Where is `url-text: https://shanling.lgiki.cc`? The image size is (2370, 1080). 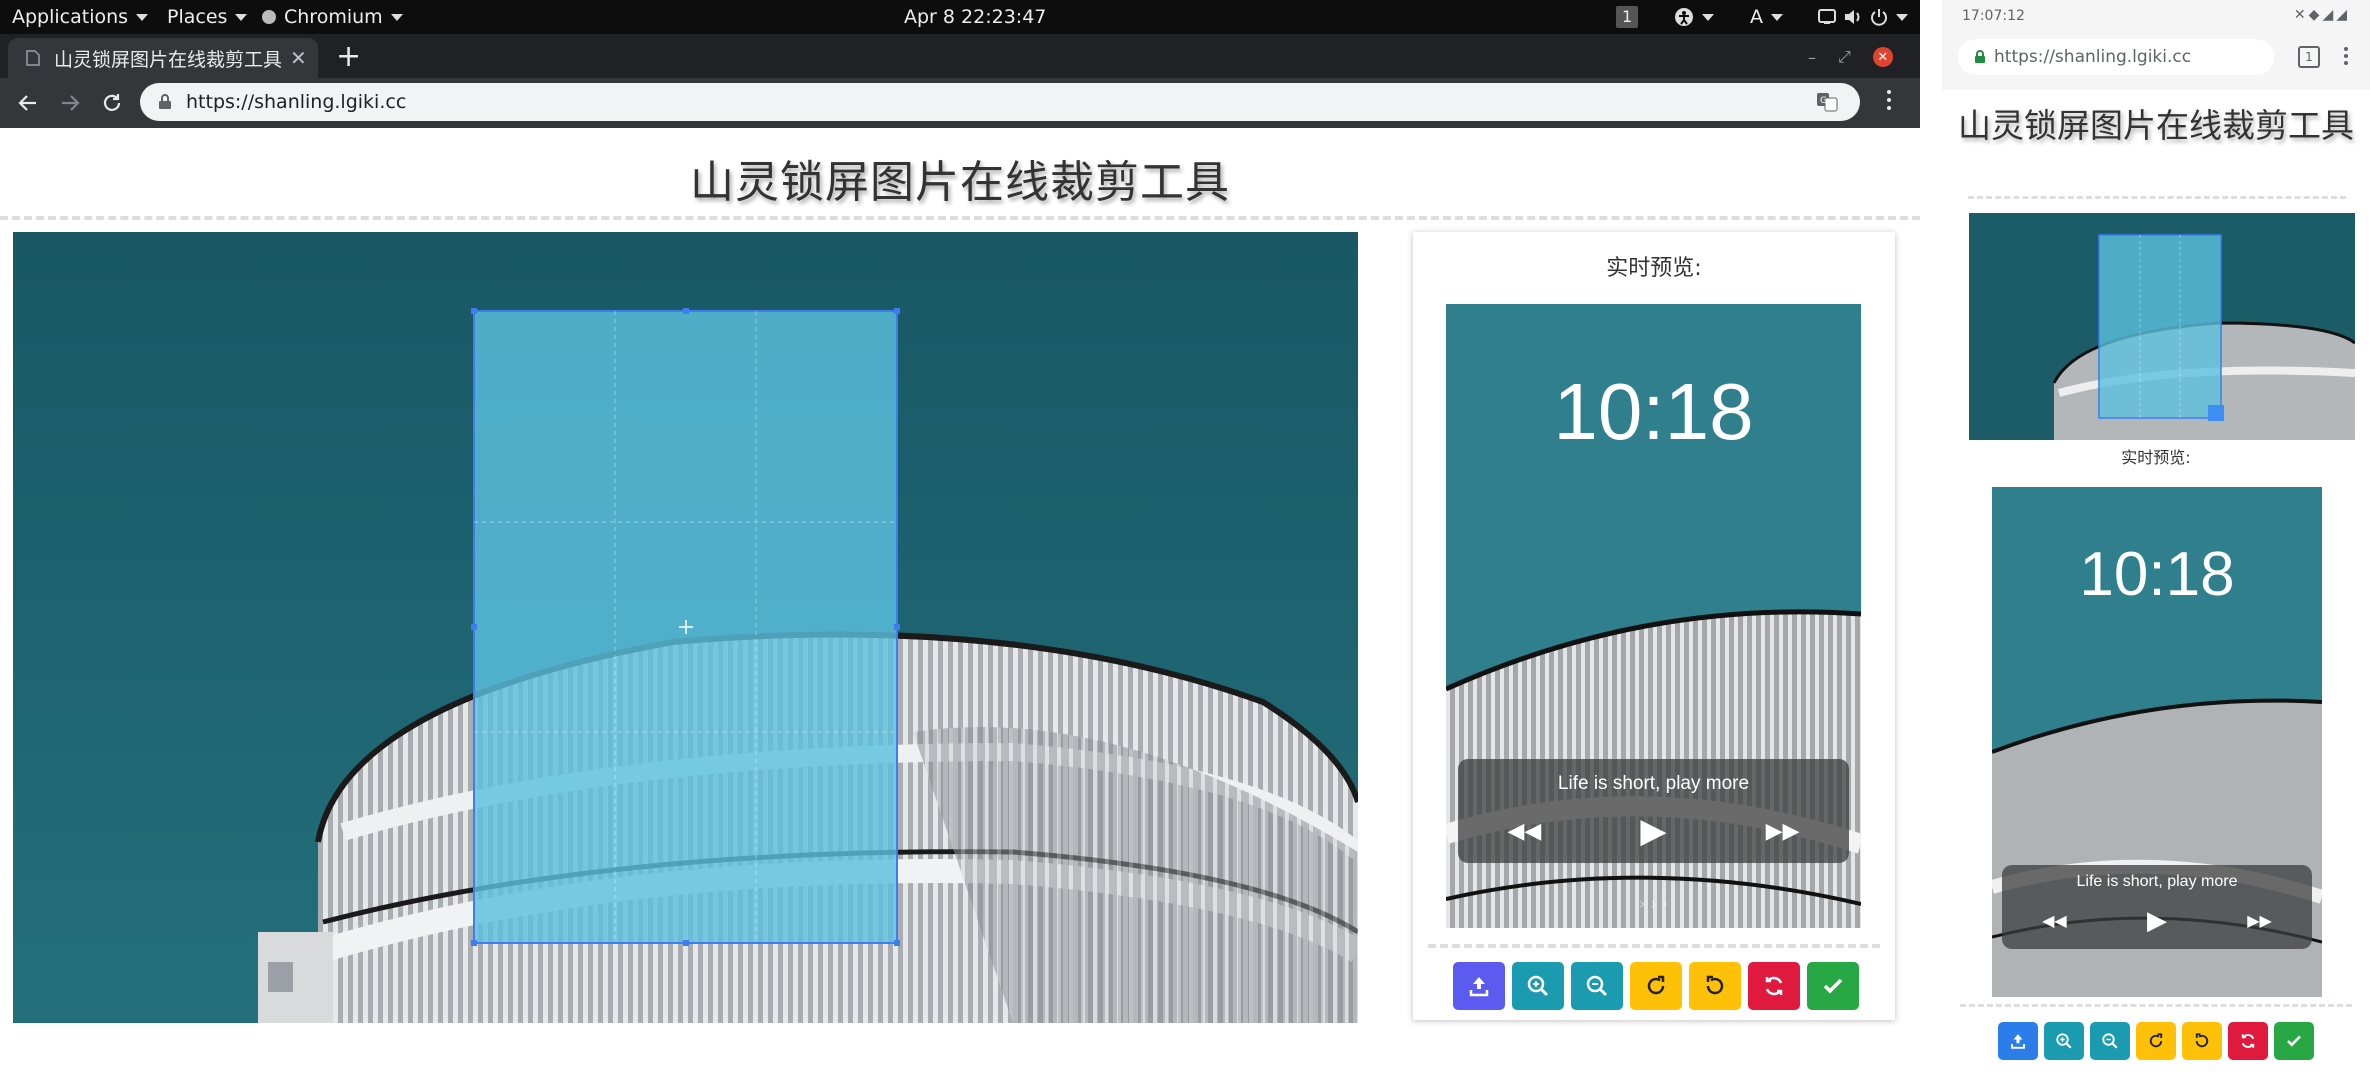
url-text: https://shanling.lgiki.cc is located at coordinates (296, 102).